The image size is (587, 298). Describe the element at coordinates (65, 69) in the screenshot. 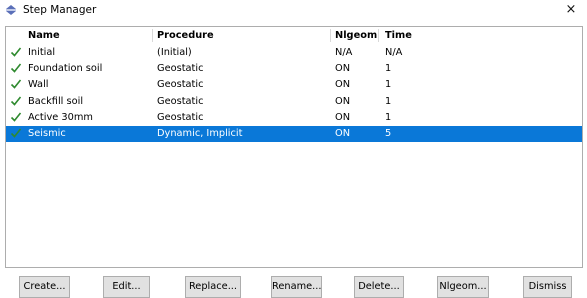

I see `step-name: Foundation soil` at that location.